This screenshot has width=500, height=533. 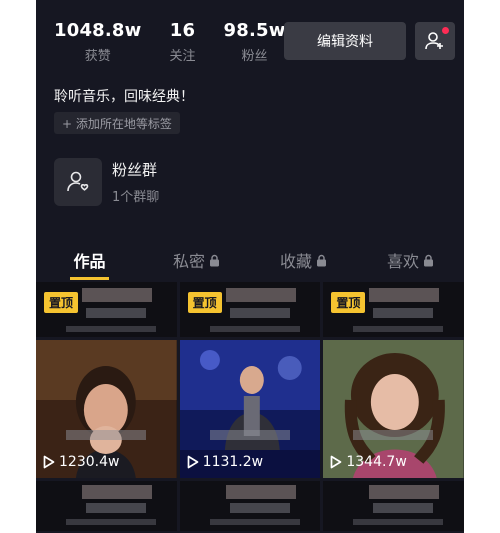 I want to click on tab-works: 作品, so click(x=89, y=260).